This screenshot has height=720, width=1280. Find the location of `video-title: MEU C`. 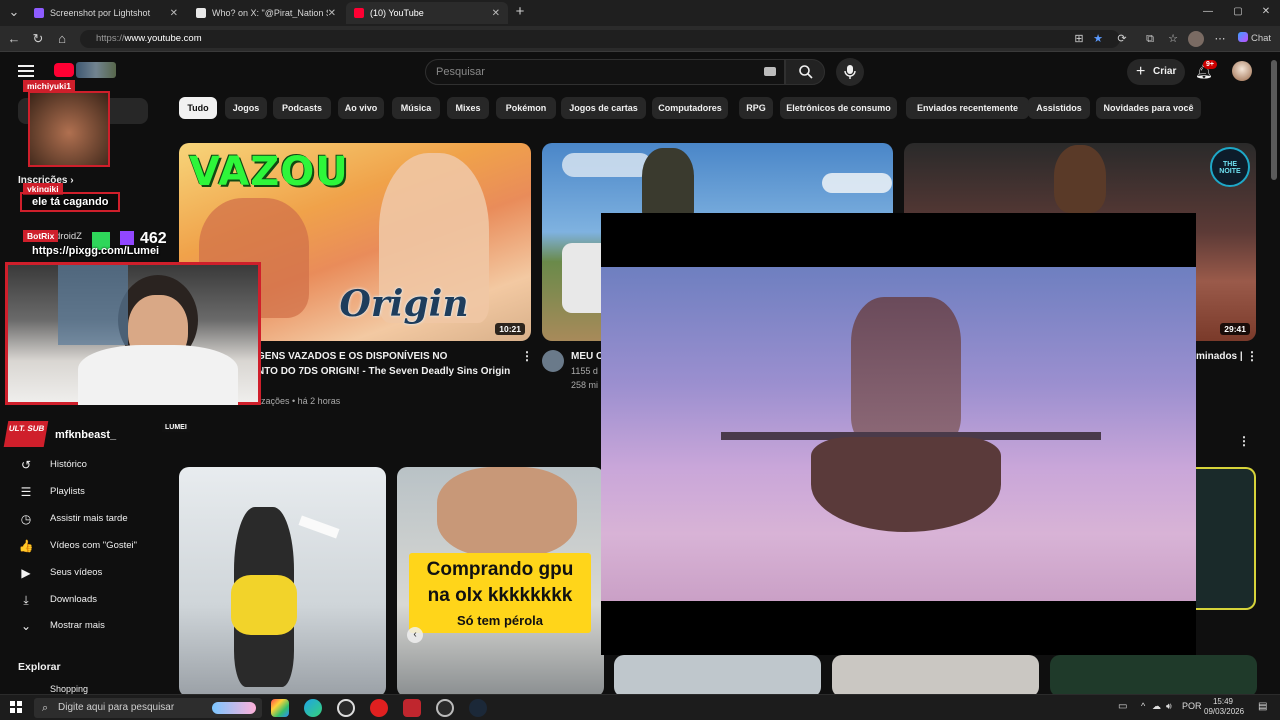

video-title: MEU C is located at coordinates (587, 356).